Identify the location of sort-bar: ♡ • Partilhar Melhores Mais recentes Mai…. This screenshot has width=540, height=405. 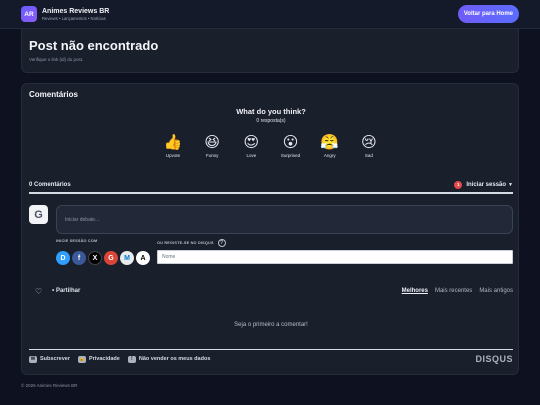
(271, 291).